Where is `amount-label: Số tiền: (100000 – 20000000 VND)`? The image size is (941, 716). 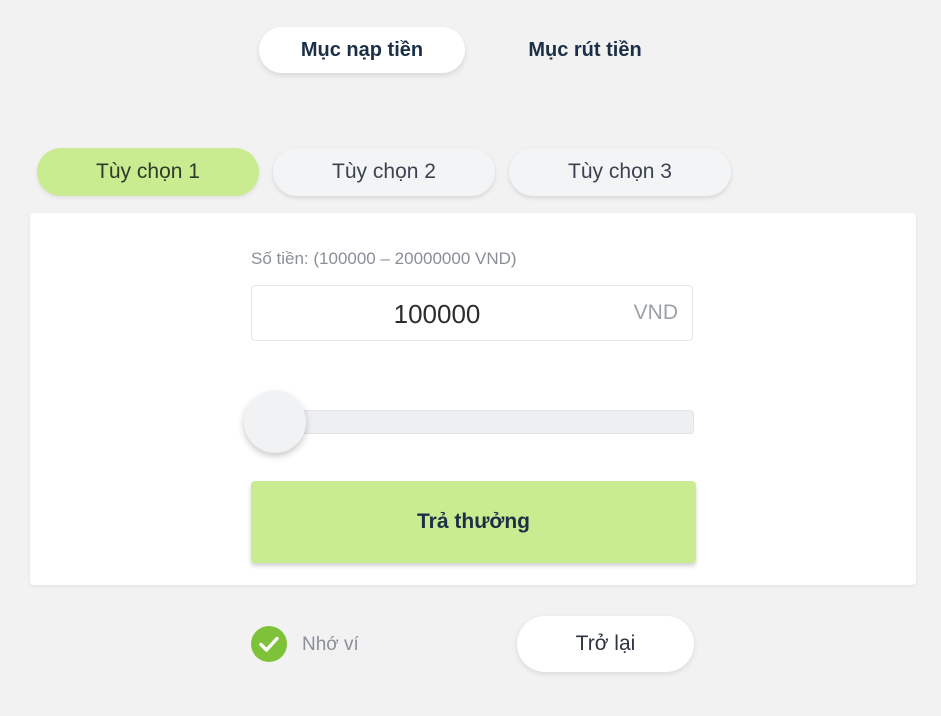 amount-label: Số tiền: (100000 – 20000000 VND) is located at coordinates (384, 258).